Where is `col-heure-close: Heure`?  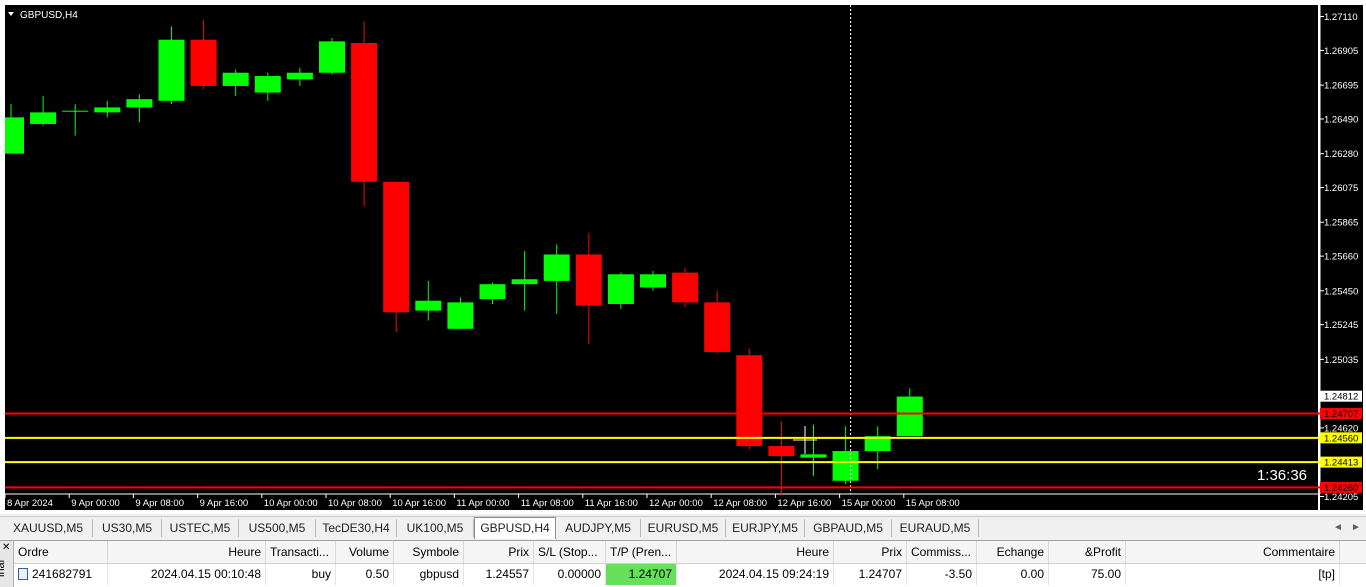 col-heure-close: Heure is located at coordinates (755, 552).